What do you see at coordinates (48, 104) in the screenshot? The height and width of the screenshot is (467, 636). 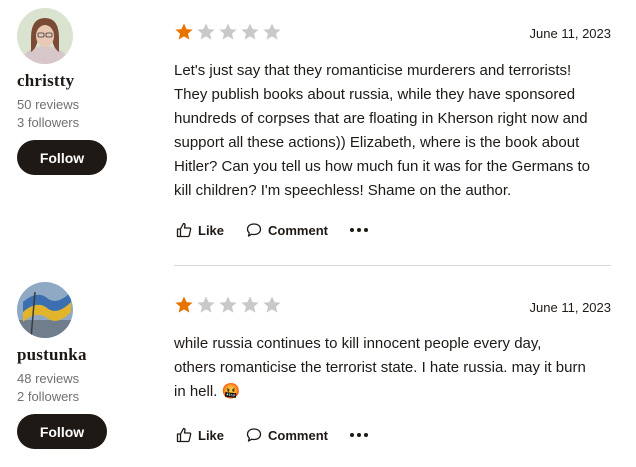 I see `reviews-count: 50 reviews` at bounding box center [48, 104].